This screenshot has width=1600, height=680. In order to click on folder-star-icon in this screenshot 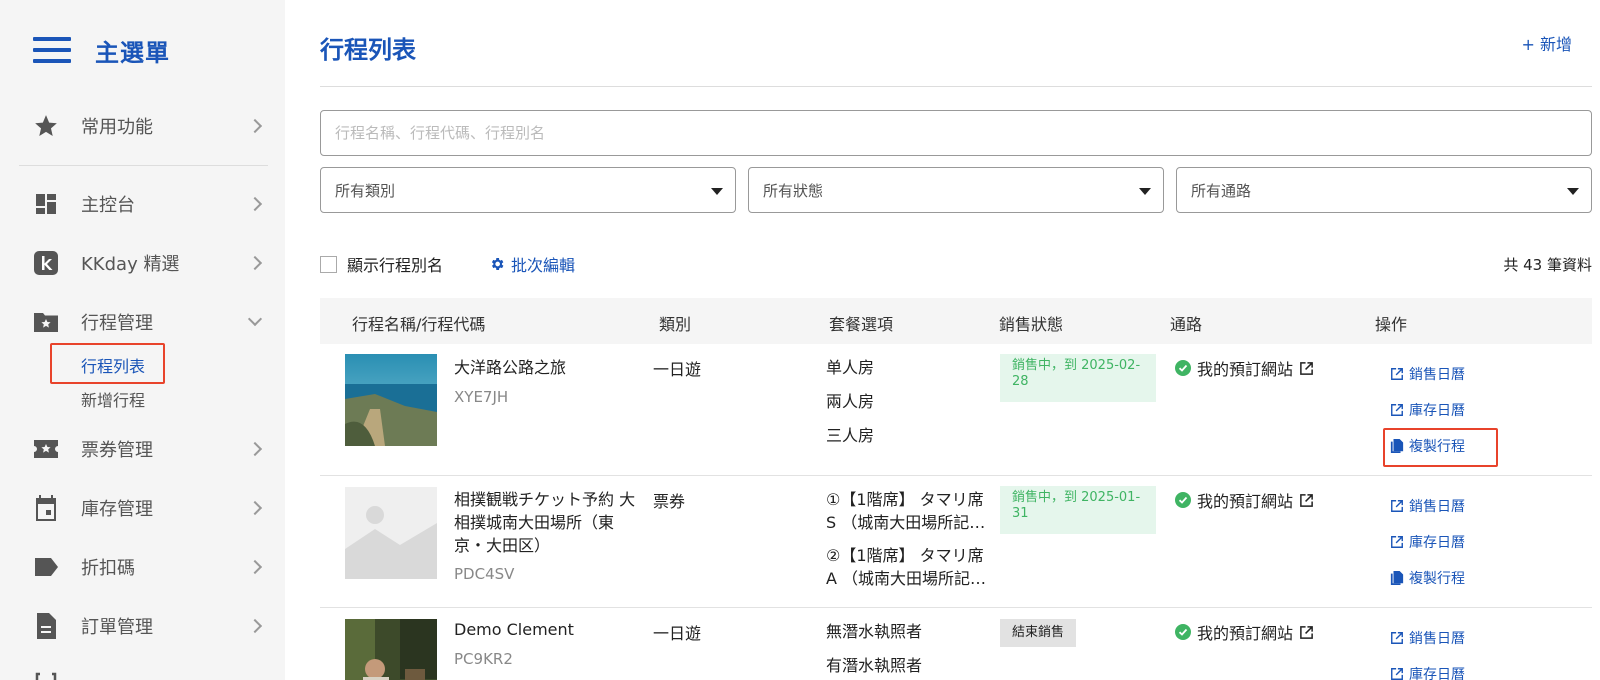, I will do `click(46, 322)`.